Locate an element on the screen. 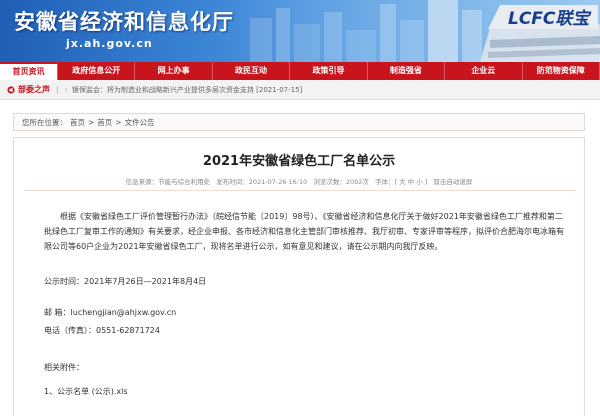 The width and height of the screenshot is (600, 416). breadcrumb-home-2: 首页 is located at coordinates (104, 122).